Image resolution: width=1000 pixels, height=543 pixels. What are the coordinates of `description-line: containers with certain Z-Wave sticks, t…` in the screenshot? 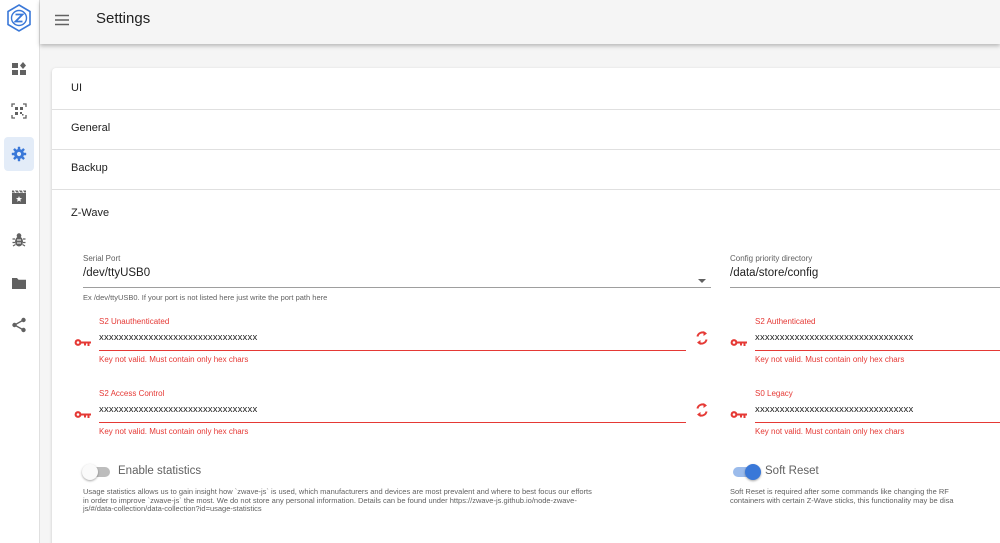 It's located at (842, 500).